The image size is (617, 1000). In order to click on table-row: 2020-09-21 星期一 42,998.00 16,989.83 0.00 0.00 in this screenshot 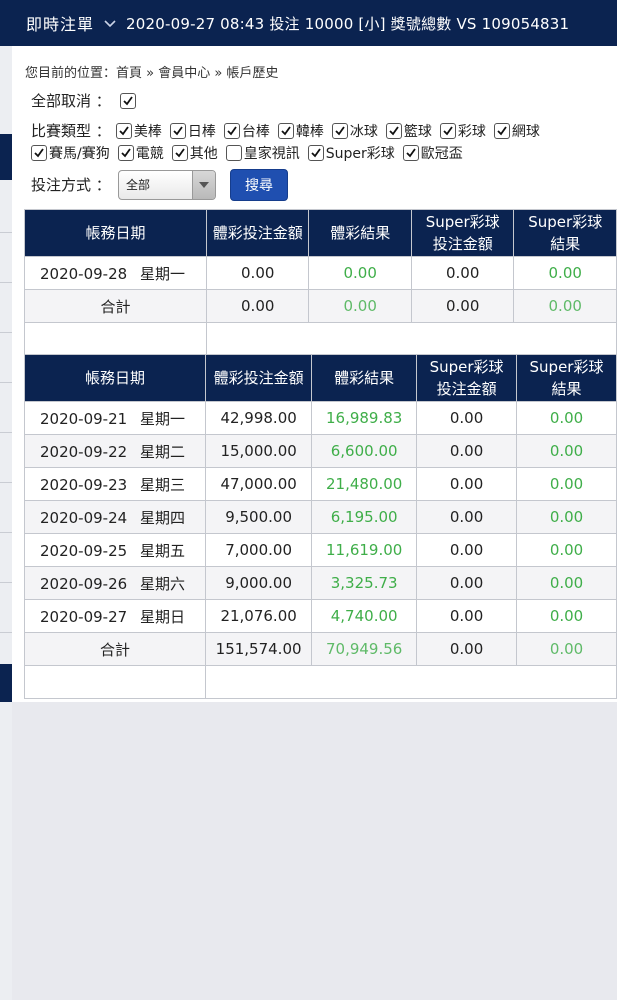, I will do `click(320, 418)`.